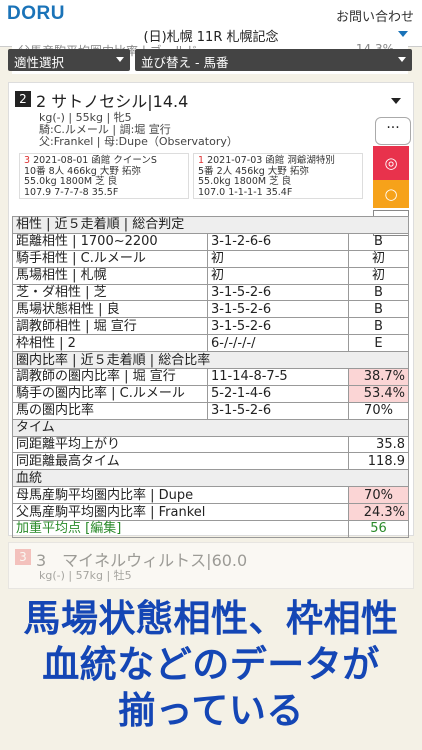 This screenshot has width=422, height=750. What do you see at coordinates (211, 710) in the screenshot?
I see `promo-caption-line-3: 揃っている` at bounding box center [211, 710].